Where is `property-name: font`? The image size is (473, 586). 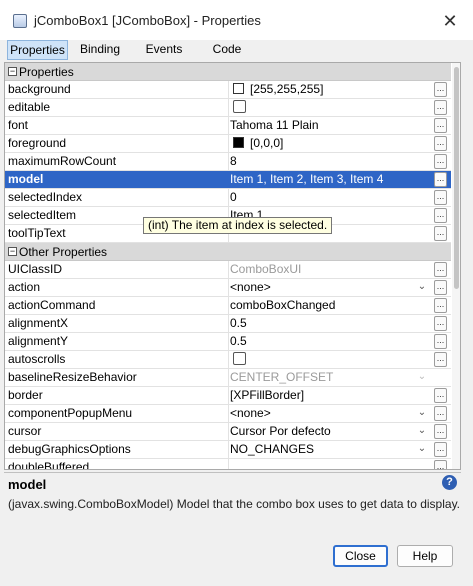 property-name: font is located at coordinates (118, 125).